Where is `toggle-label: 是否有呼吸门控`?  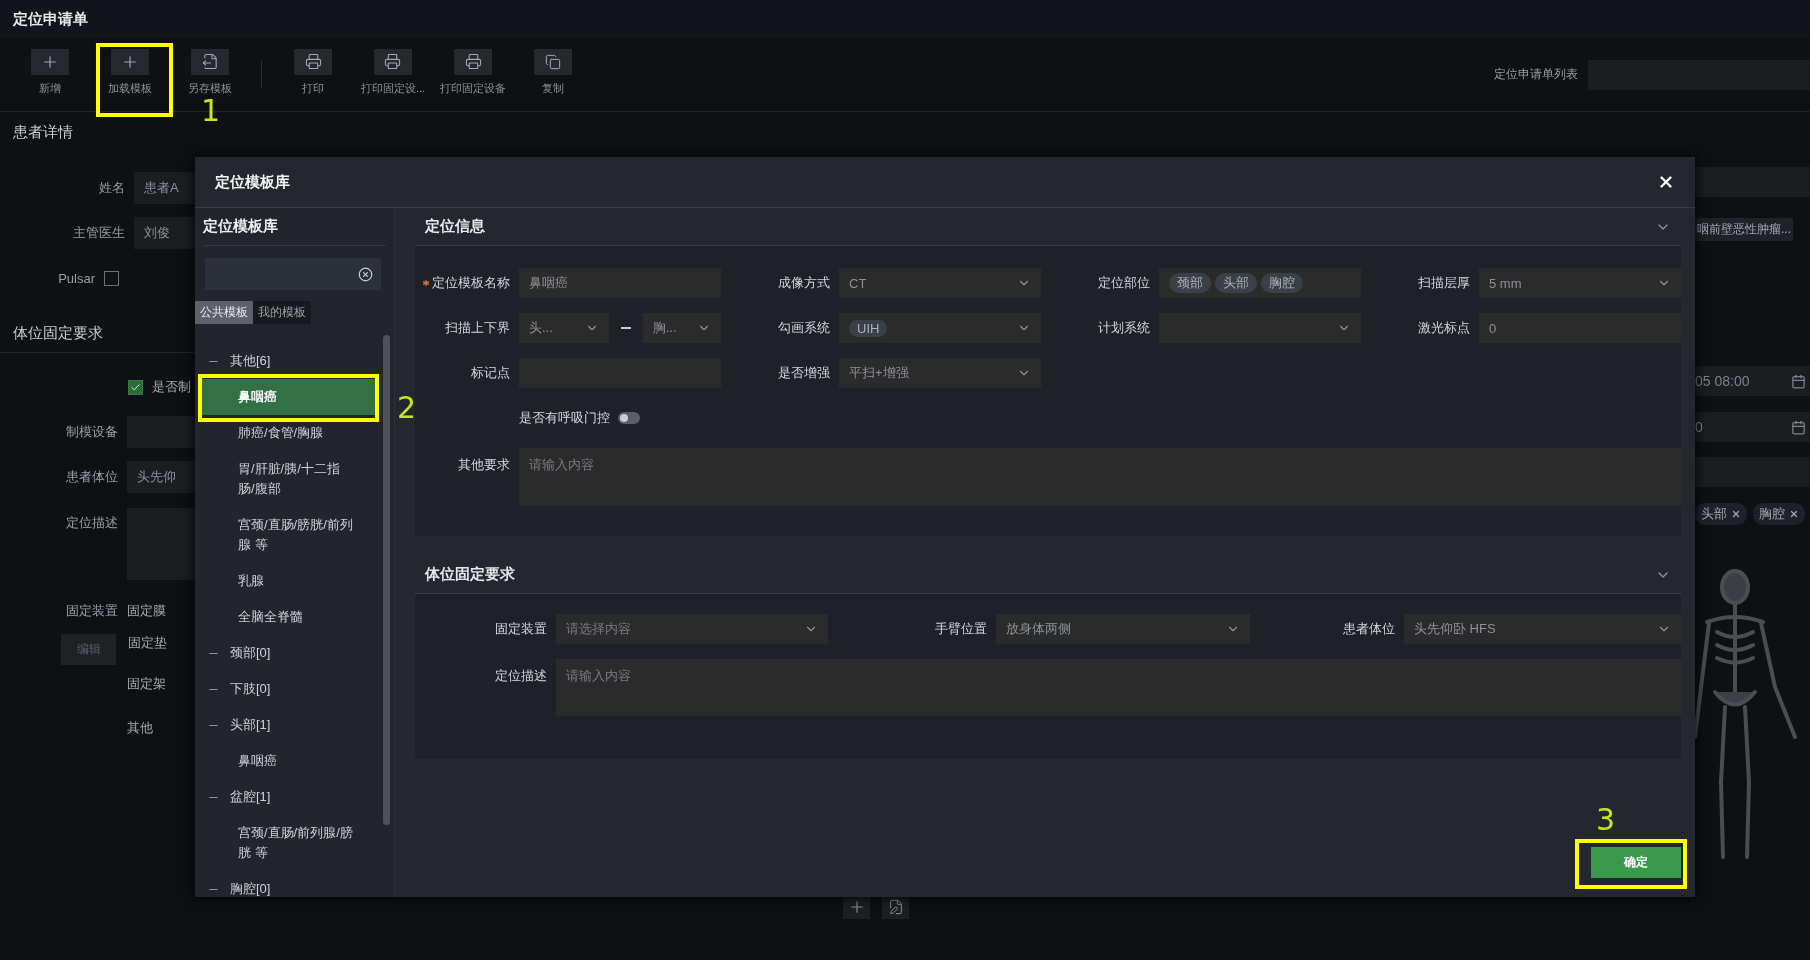 toggle-label: 是否有呼吸门控 is located at coordinates (564, 418).